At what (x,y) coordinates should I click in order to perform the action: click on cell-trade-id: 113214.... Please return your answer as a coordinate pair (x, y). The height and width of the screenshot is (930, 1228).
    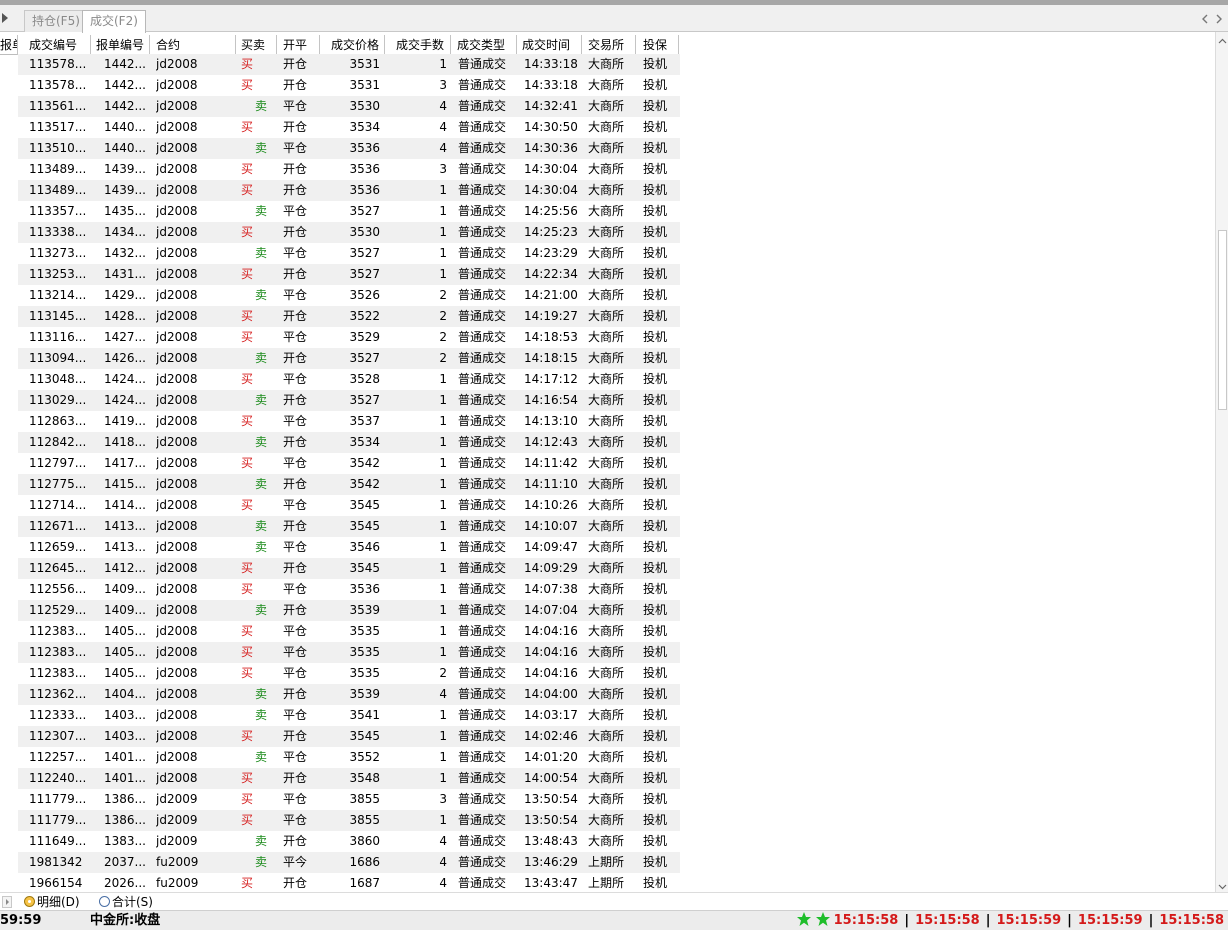
    Looking at the image, I should click on (58, 295).